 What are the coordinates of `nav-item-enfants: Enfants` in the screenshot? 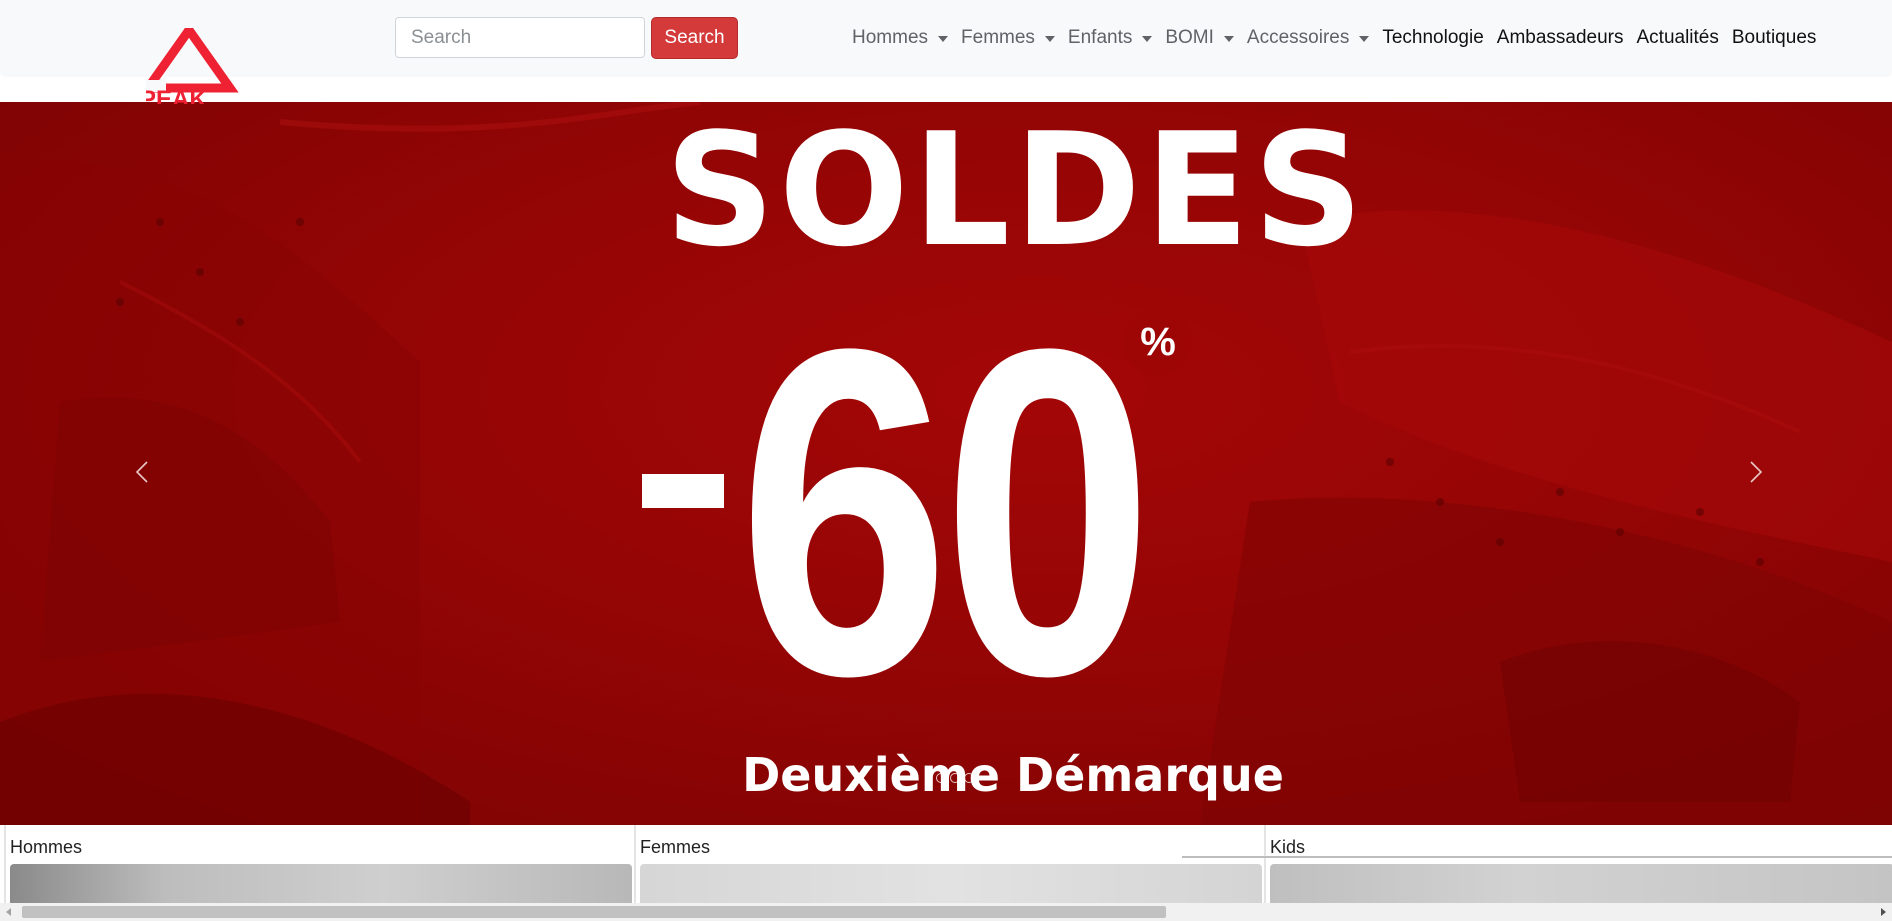 It's located at (1110, 38).